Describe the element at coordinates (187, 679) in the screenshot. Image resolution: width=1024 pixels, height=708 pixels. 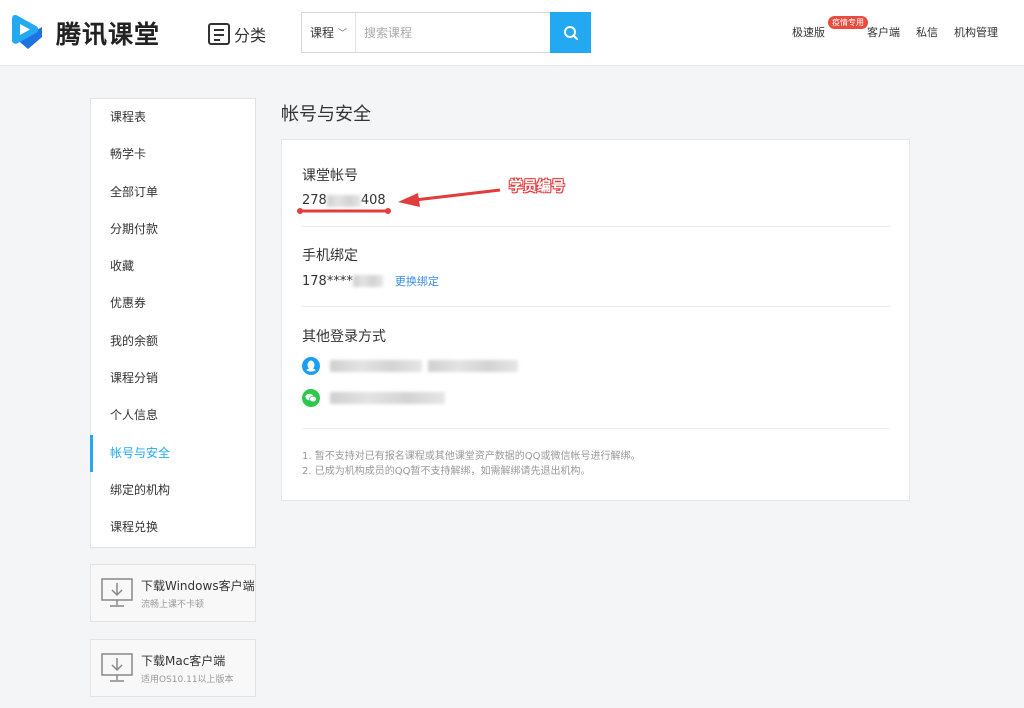
I see `download-mac-subtitle: 适用OS10.11以上版本` at that location.